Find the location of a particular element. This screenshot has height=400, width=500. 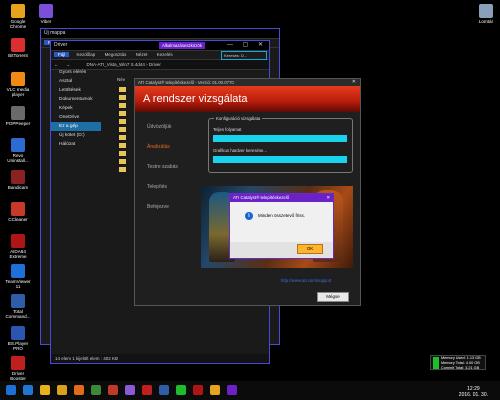

taskbar-explorer-icon is located at coordinates (45, 390).